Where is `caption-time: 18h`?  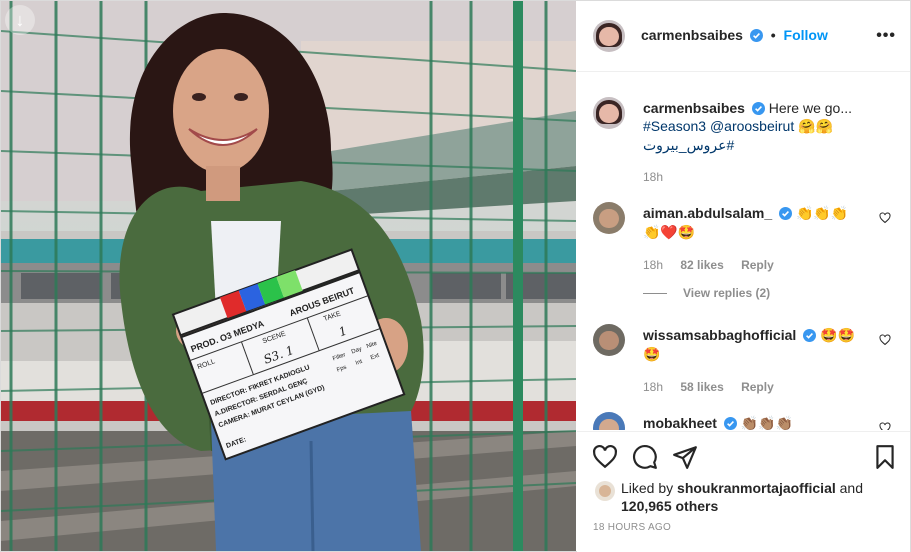 caption-time: 18h is located at coordinates (653, 177).